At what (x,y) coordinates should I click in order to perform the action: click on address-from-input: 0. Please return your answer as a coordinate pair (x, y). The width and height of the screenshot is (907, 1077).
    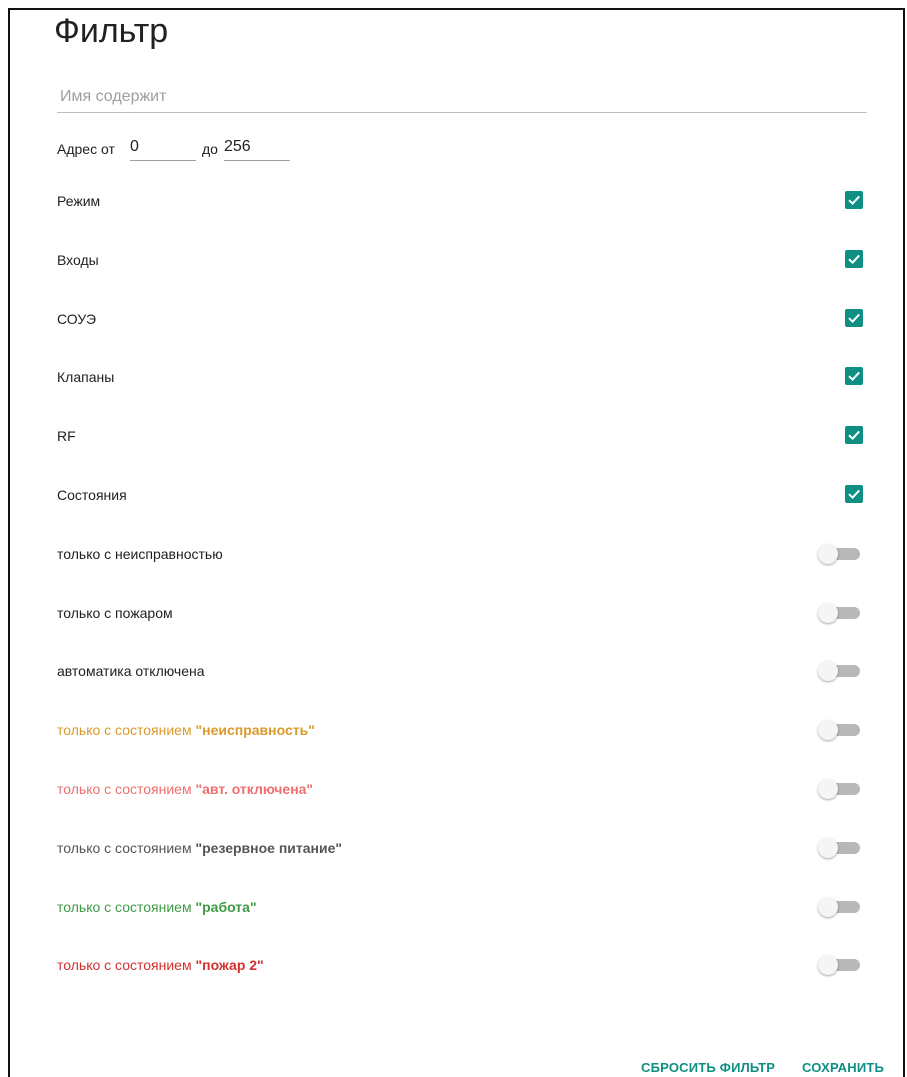
    Looking at the image, I should click on (163, 148).